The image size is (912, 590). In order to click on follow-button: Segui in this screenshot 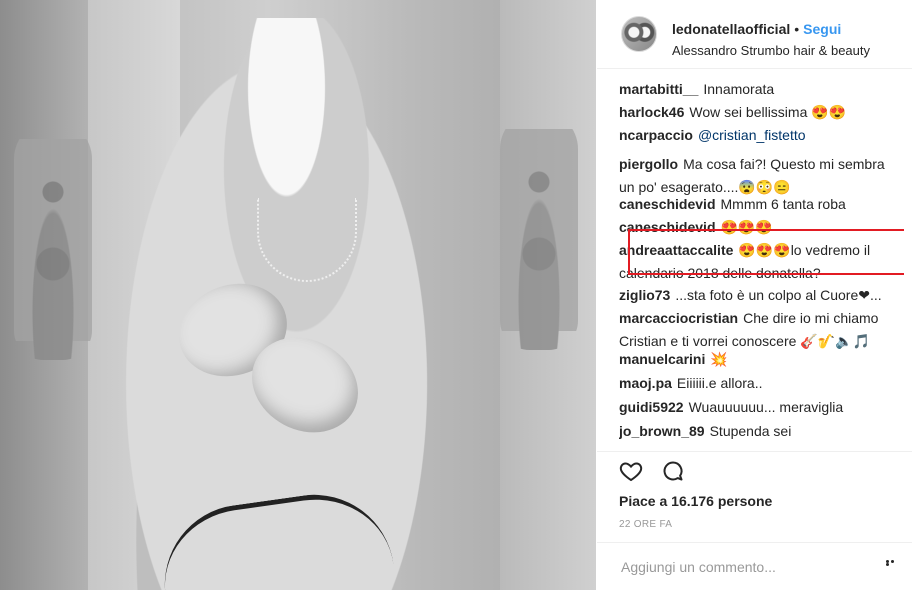, I will do `click(822, 29)`.